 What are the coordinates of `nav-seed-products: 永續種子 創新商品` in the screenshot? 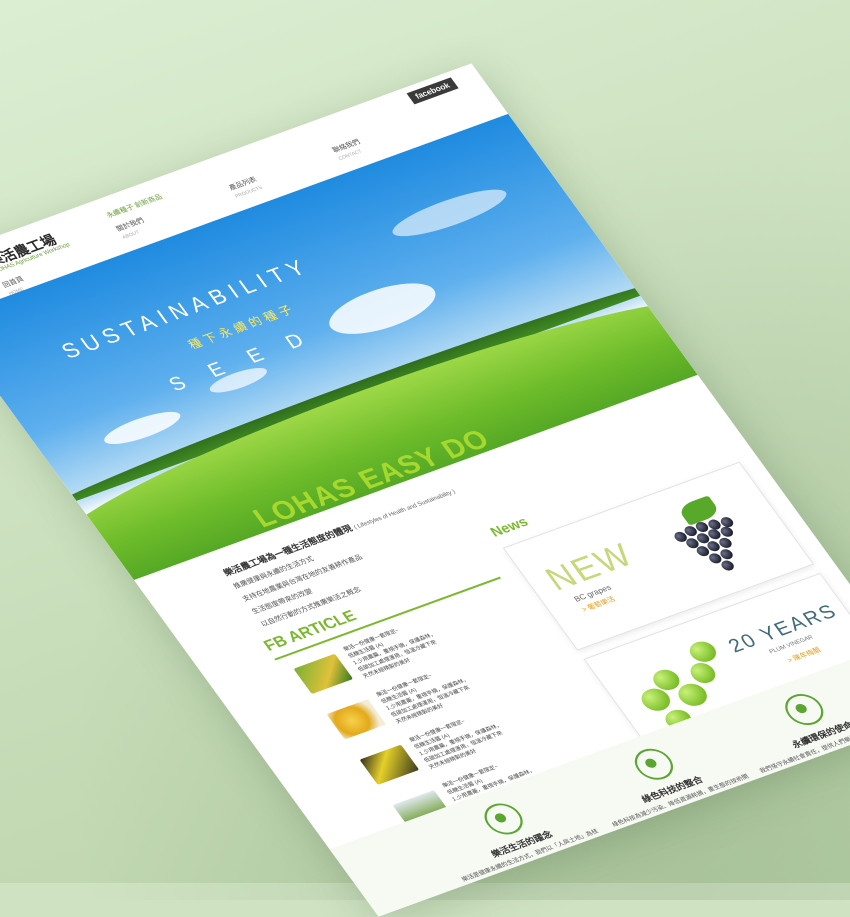 It's located at (134, 206).